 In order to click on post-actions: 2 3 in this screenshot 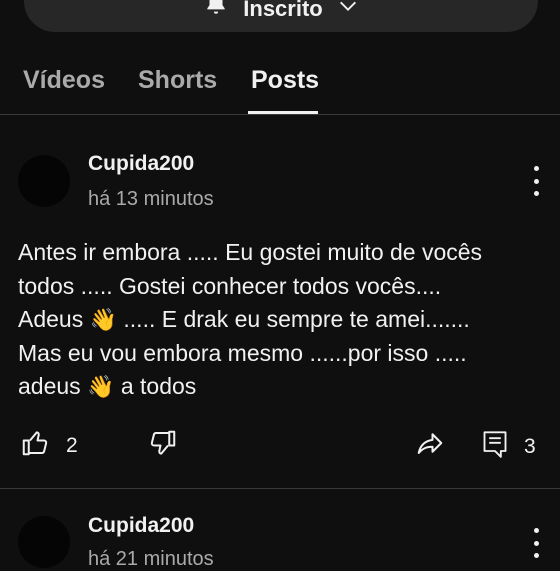, I will do `click(280, 446)`.